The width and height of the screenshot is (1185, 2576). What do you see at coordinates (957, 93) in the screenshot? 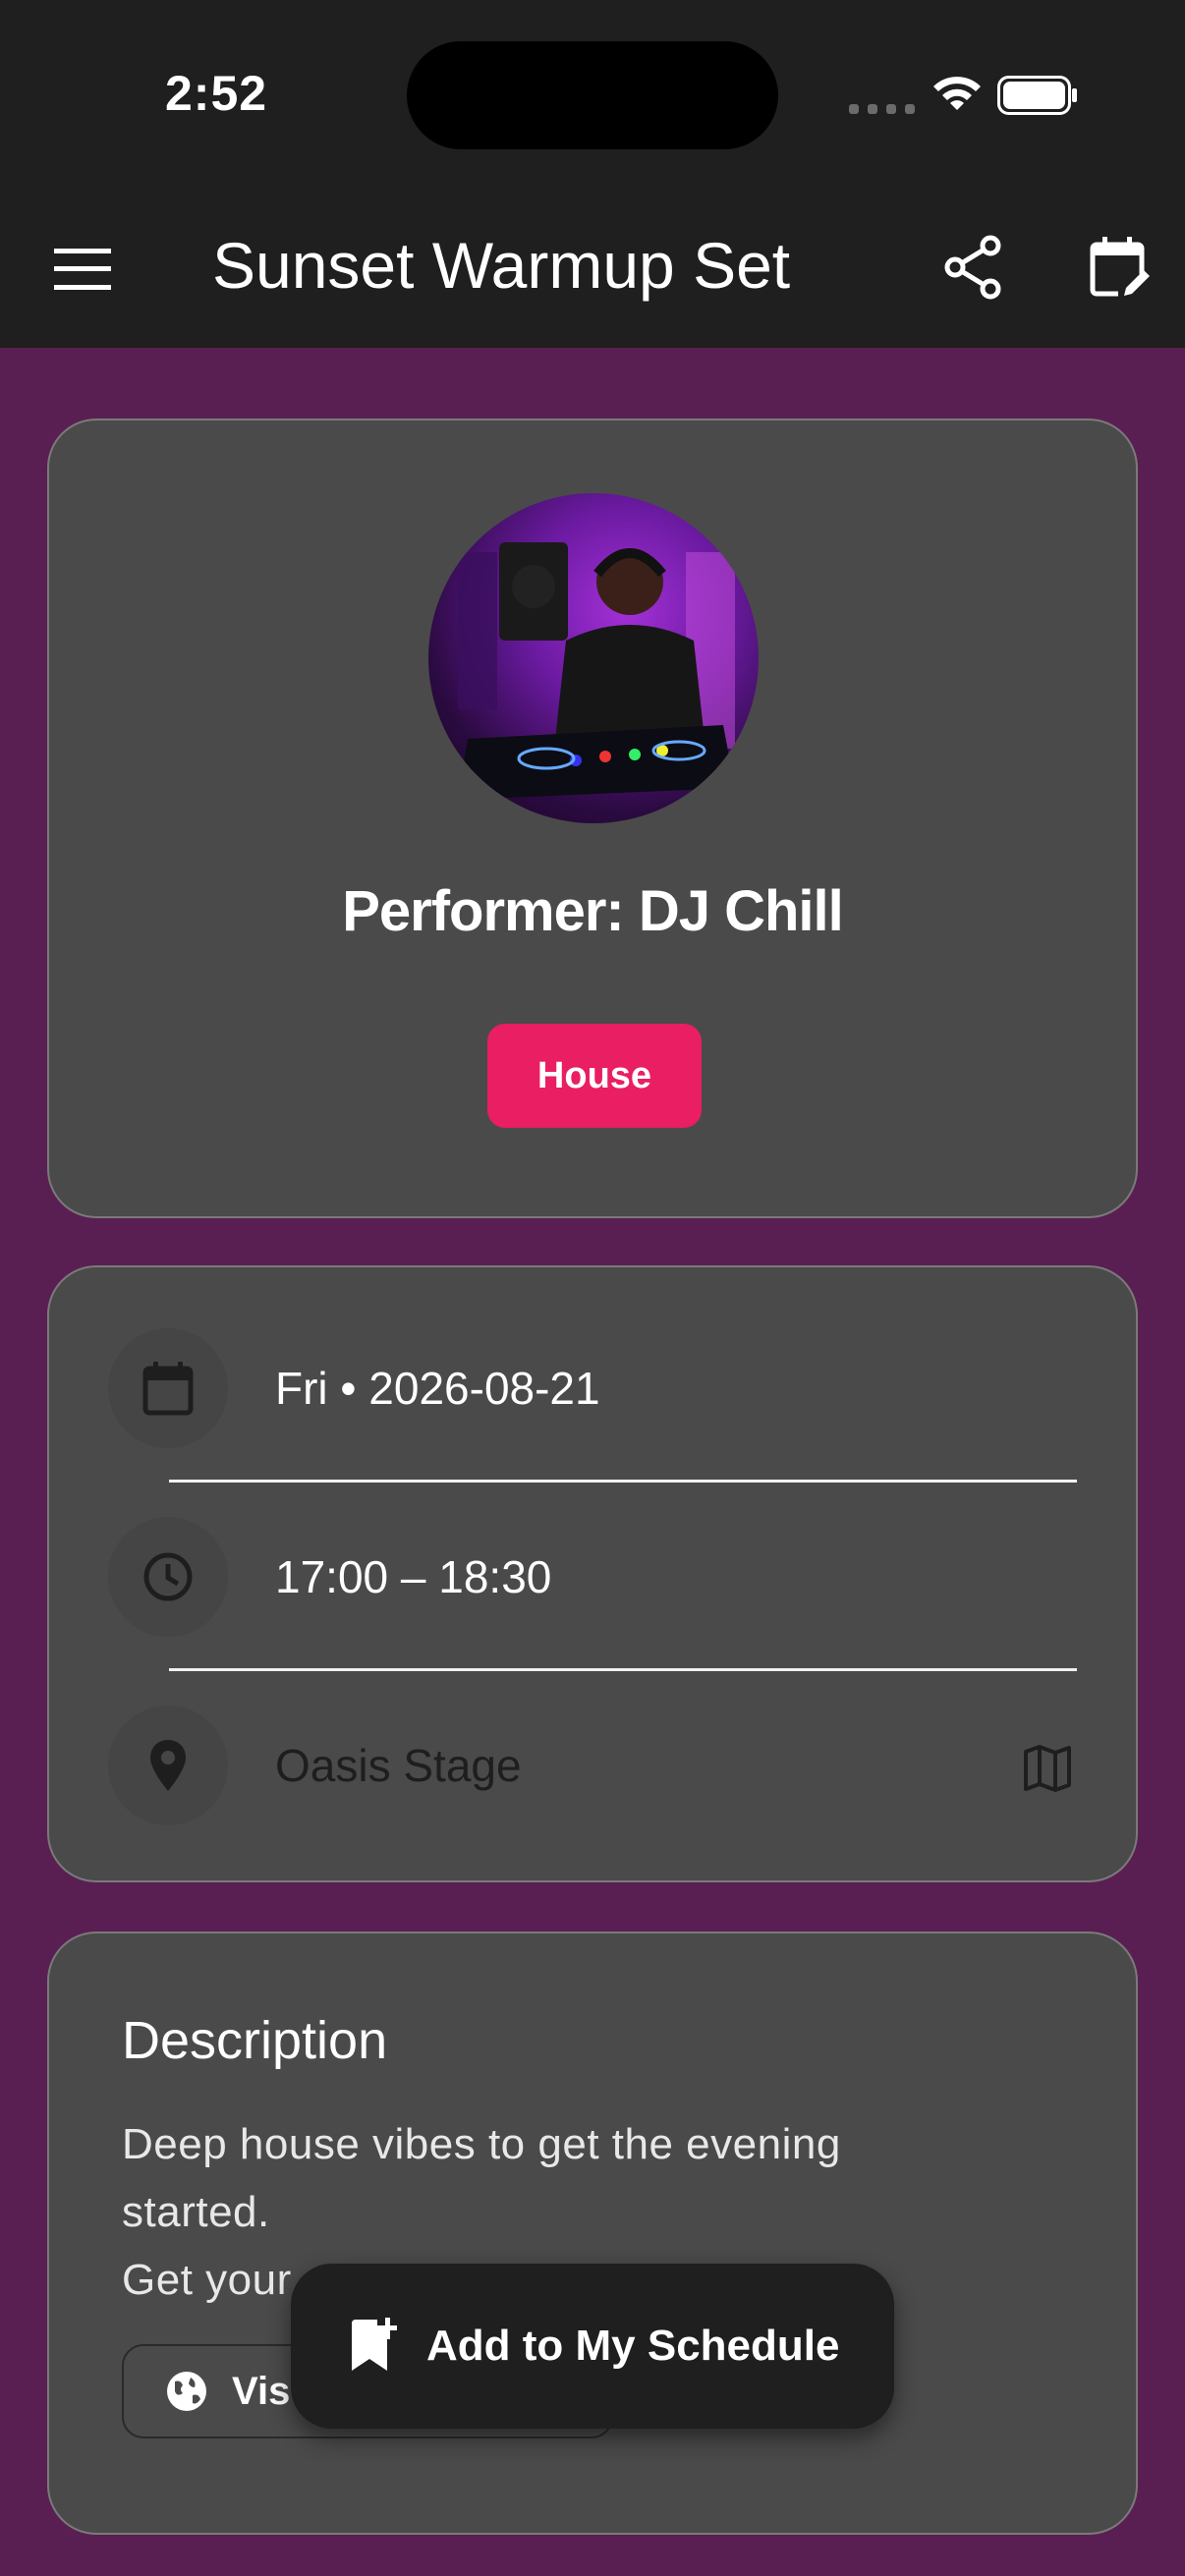
I see `wifi-icon` at bounding box center [957, 93].